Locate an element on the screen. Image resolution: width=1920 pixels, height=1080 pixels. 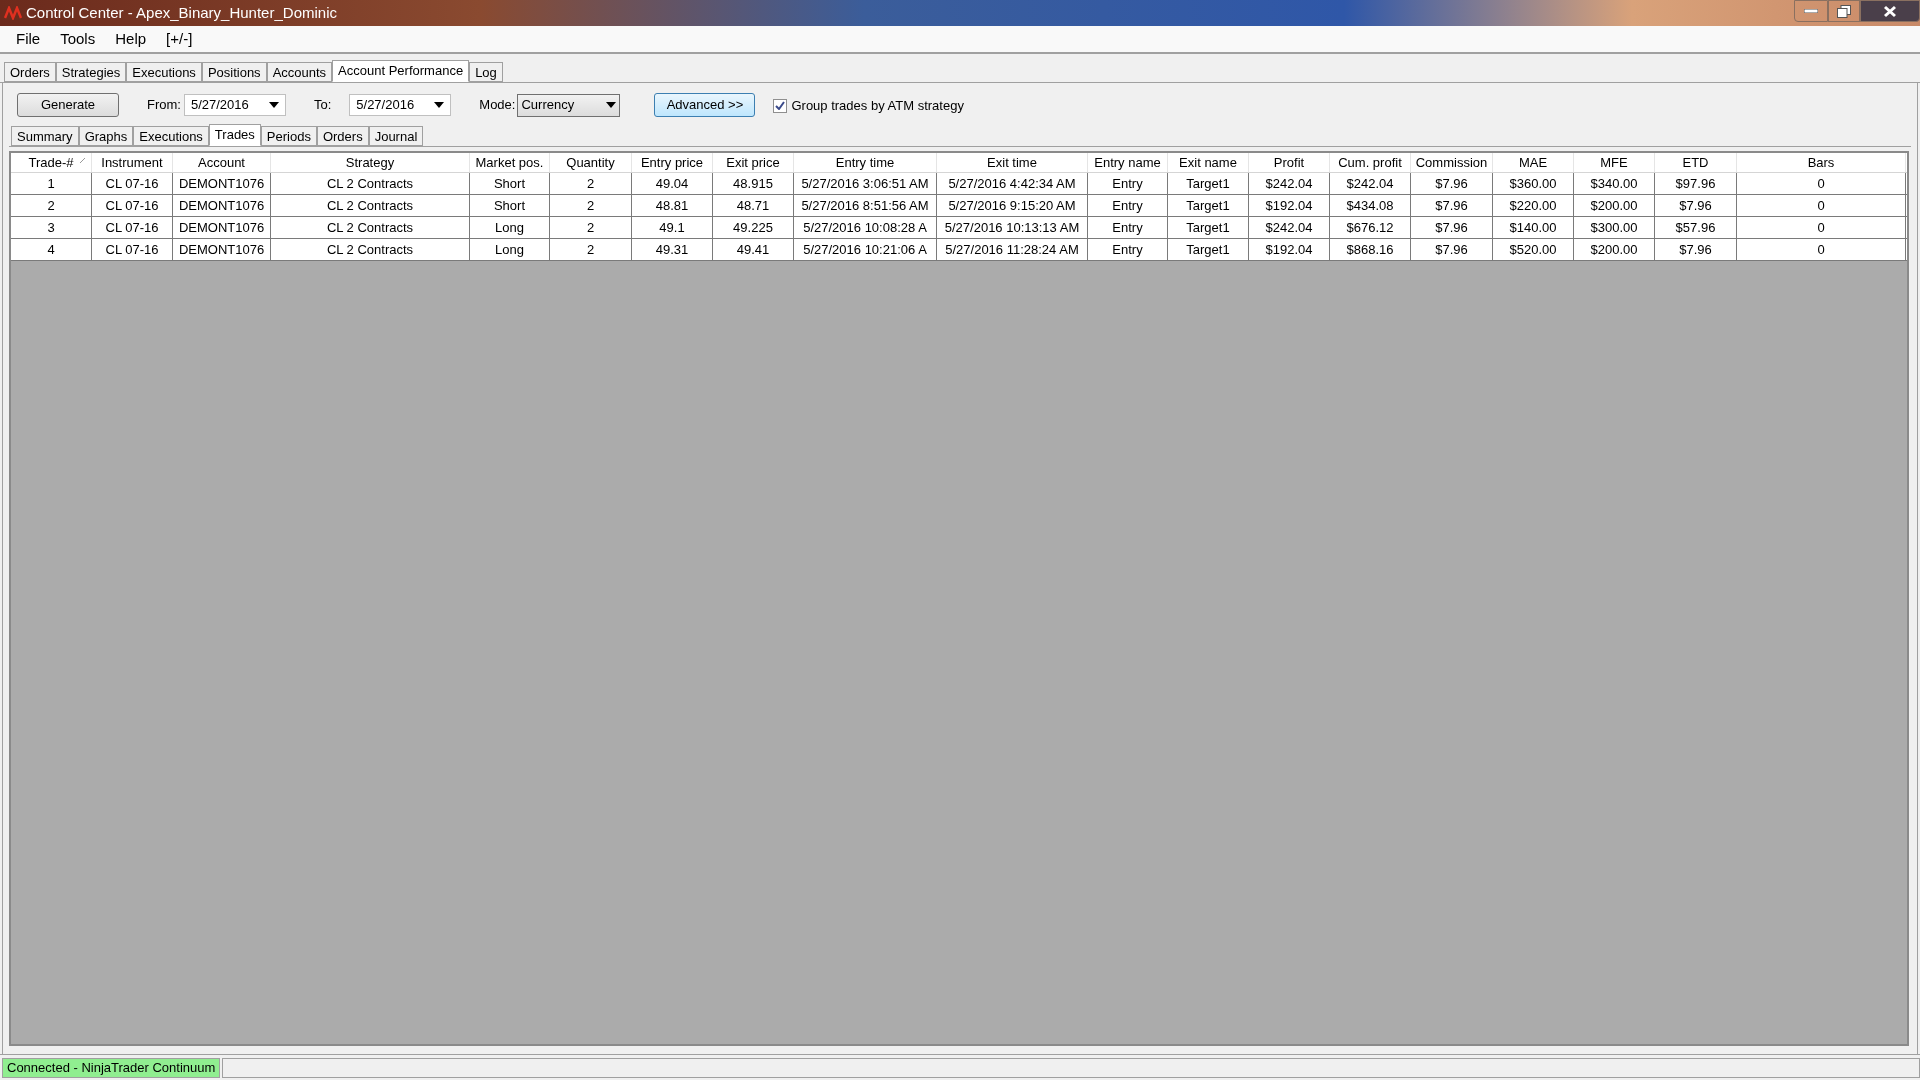
column-header: Exit time is located at coordinates (1012, 162).